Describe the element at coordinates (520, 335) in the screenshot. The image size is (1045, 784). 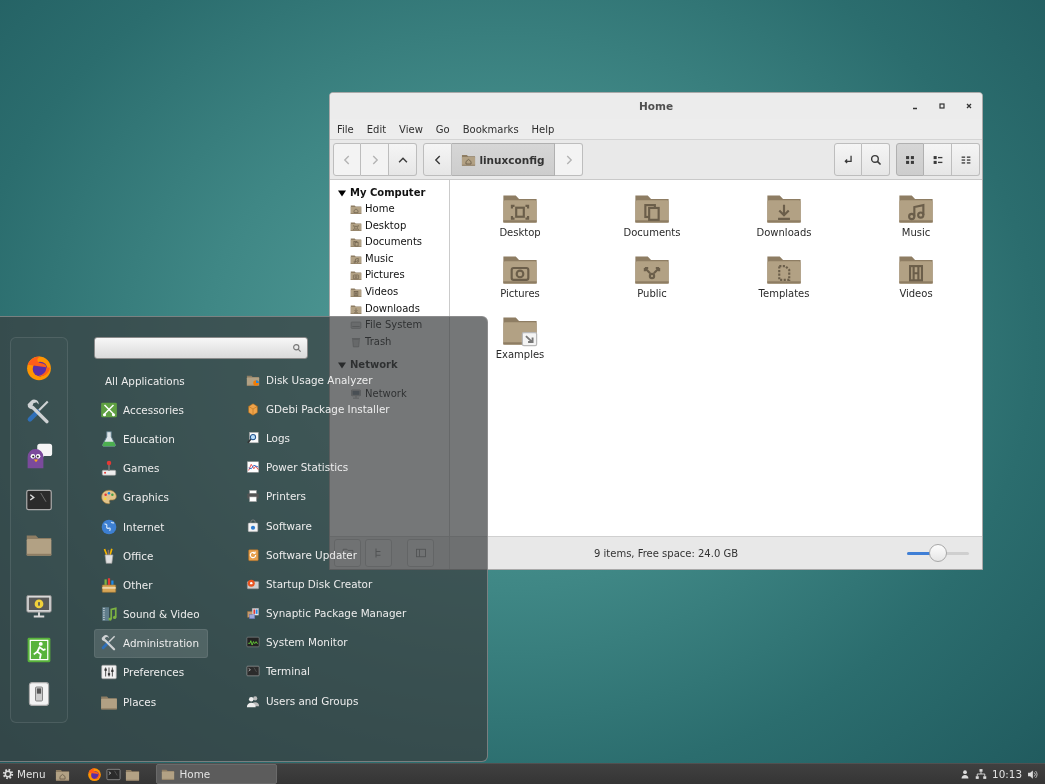
I see `folder-item: Examples` at that location.